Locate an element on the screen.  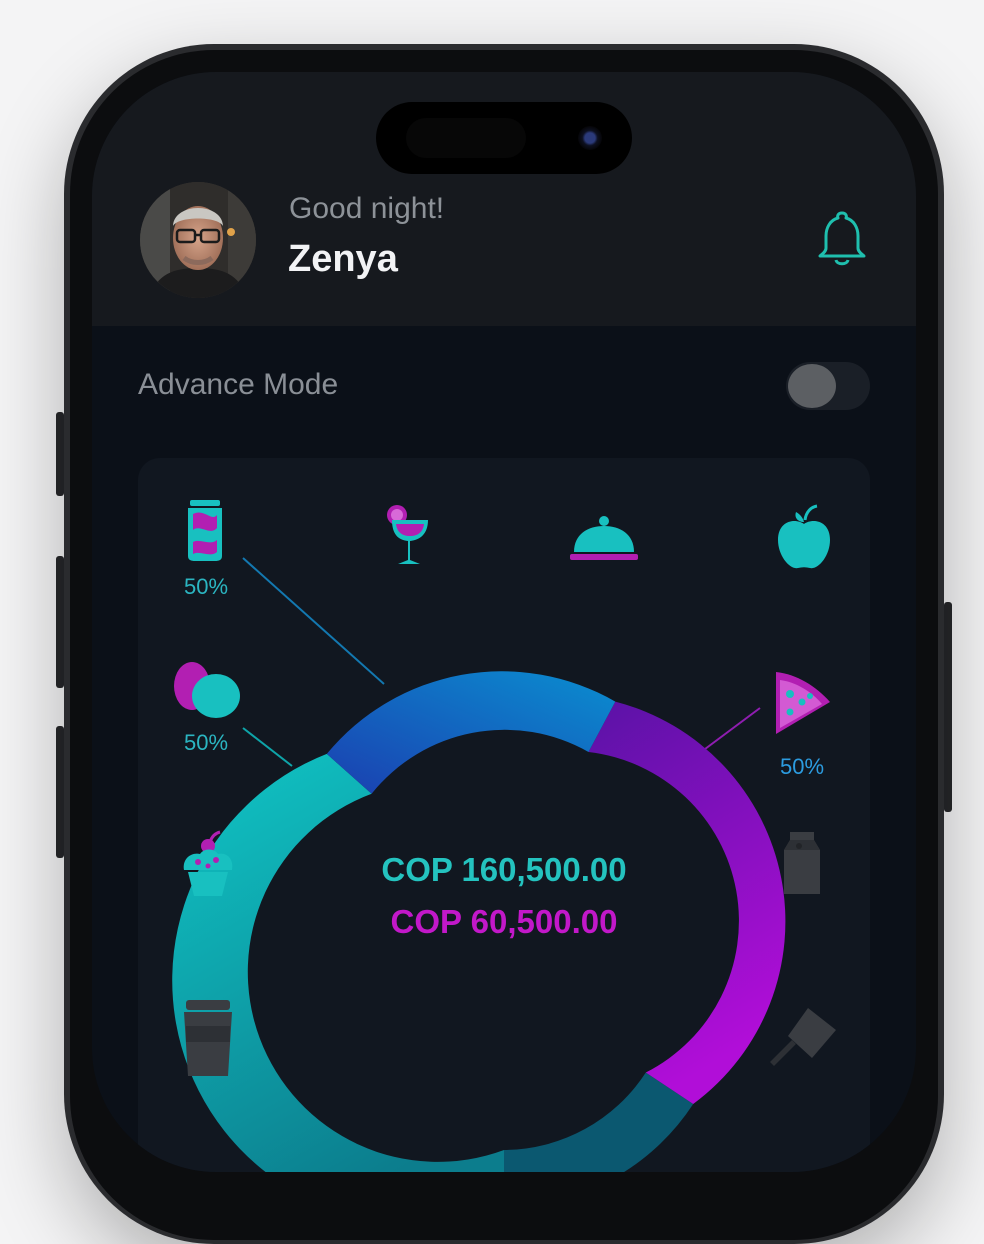
volume-up-button is located at coordinates (60, 622).